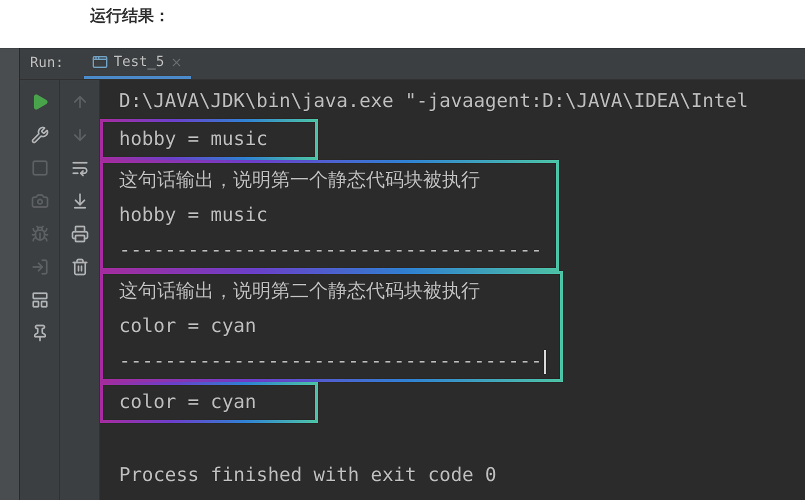  What do you see at coordinates (177, 62) in the screenshot?
I see `close-icon` at bounding box center [177, 62].